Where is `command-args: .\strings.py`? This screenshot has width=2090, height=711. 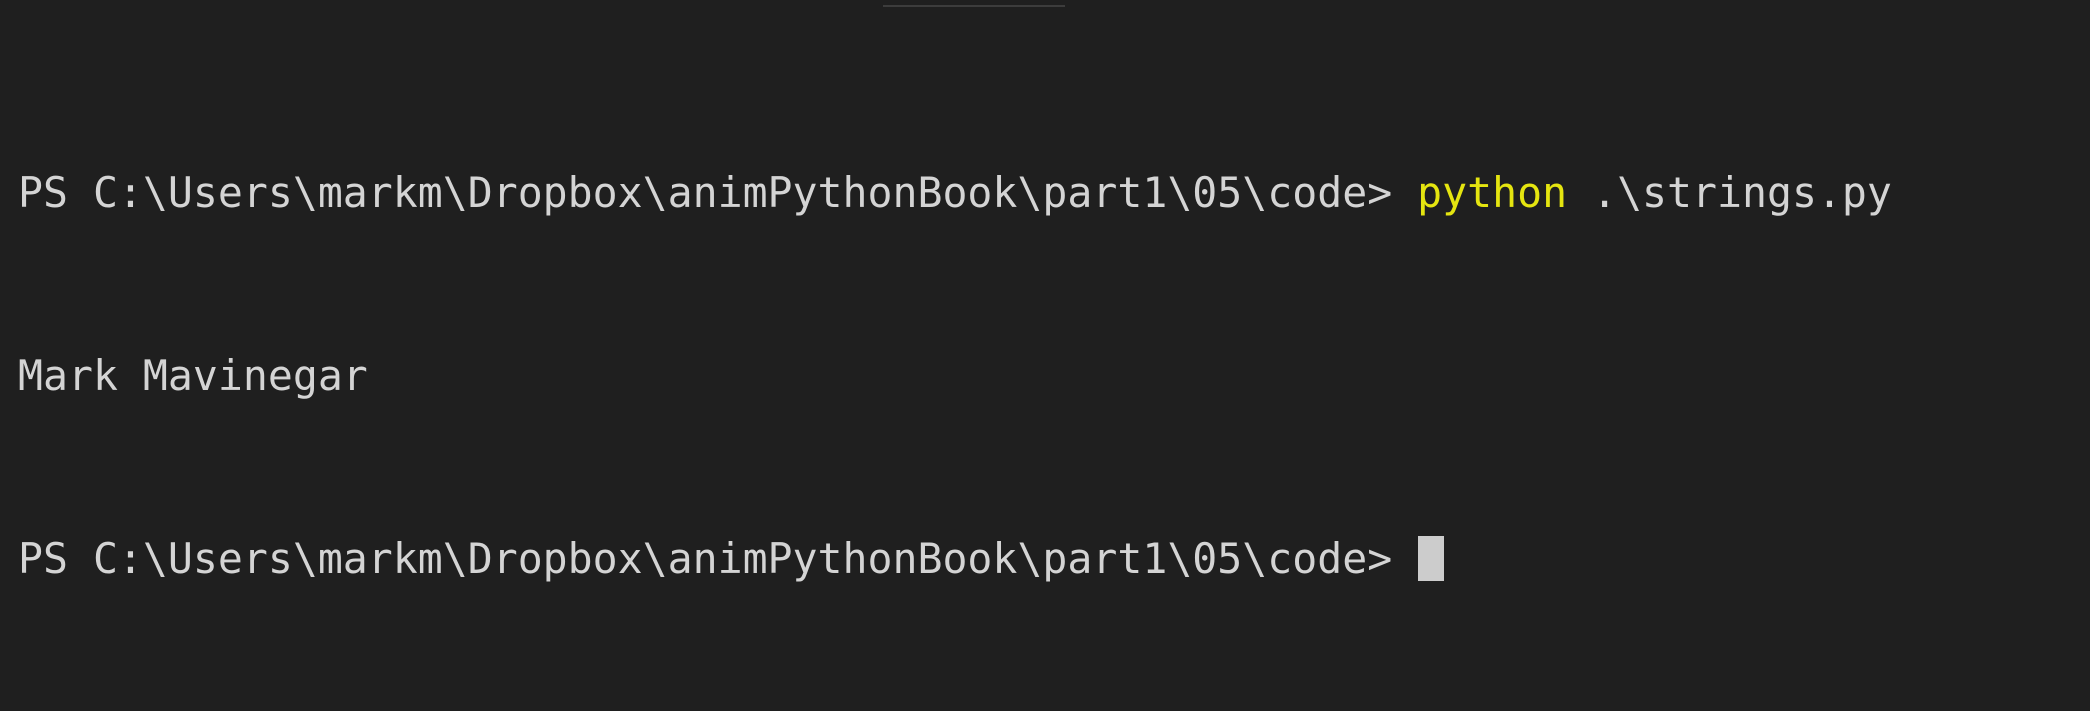
command-args: .\strings.py is located at coordinates (1729, 192).